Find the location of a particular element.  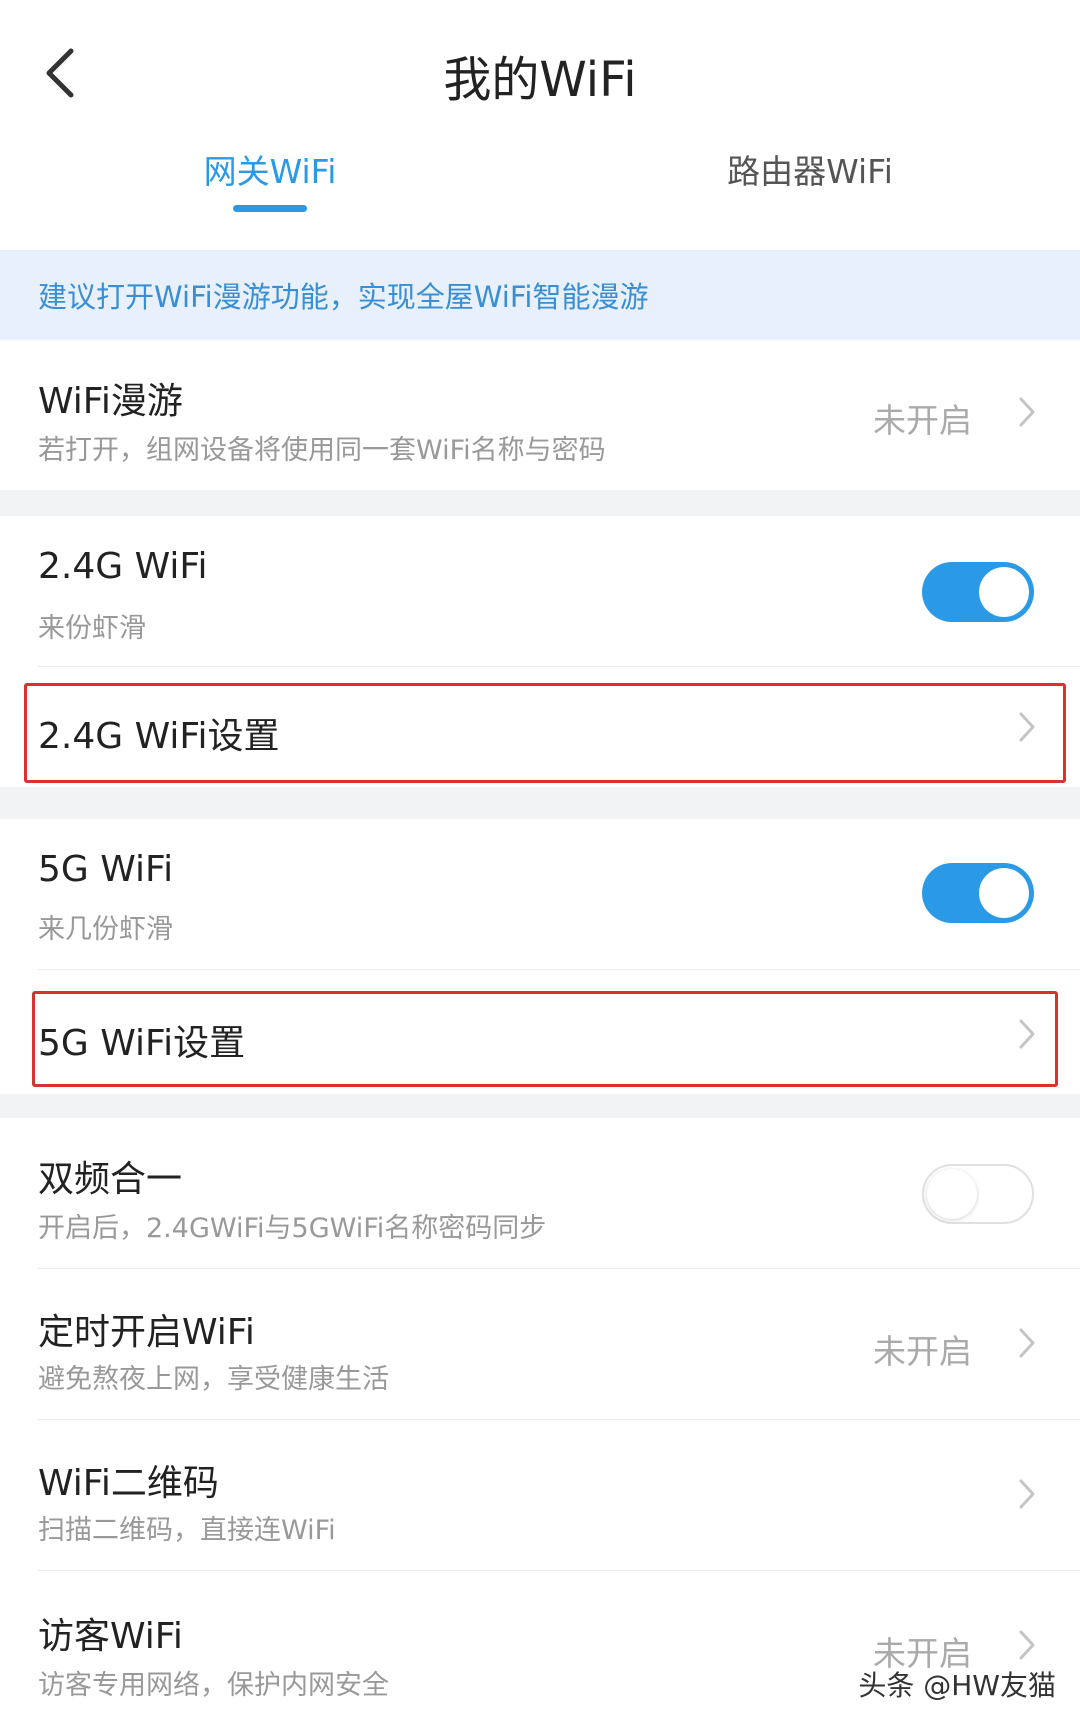

row-subtitle: 避免熬夜上网，享受健康生活 is located at coordinates (213, 1379).